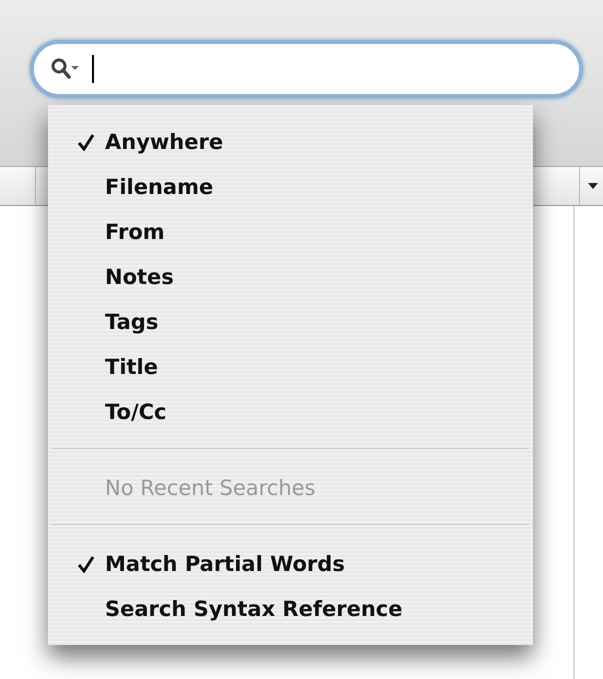  Describe the element at coordinates (290, 608) in the screenshot. I see `menu-item: Search Syntax Reference` at that location.